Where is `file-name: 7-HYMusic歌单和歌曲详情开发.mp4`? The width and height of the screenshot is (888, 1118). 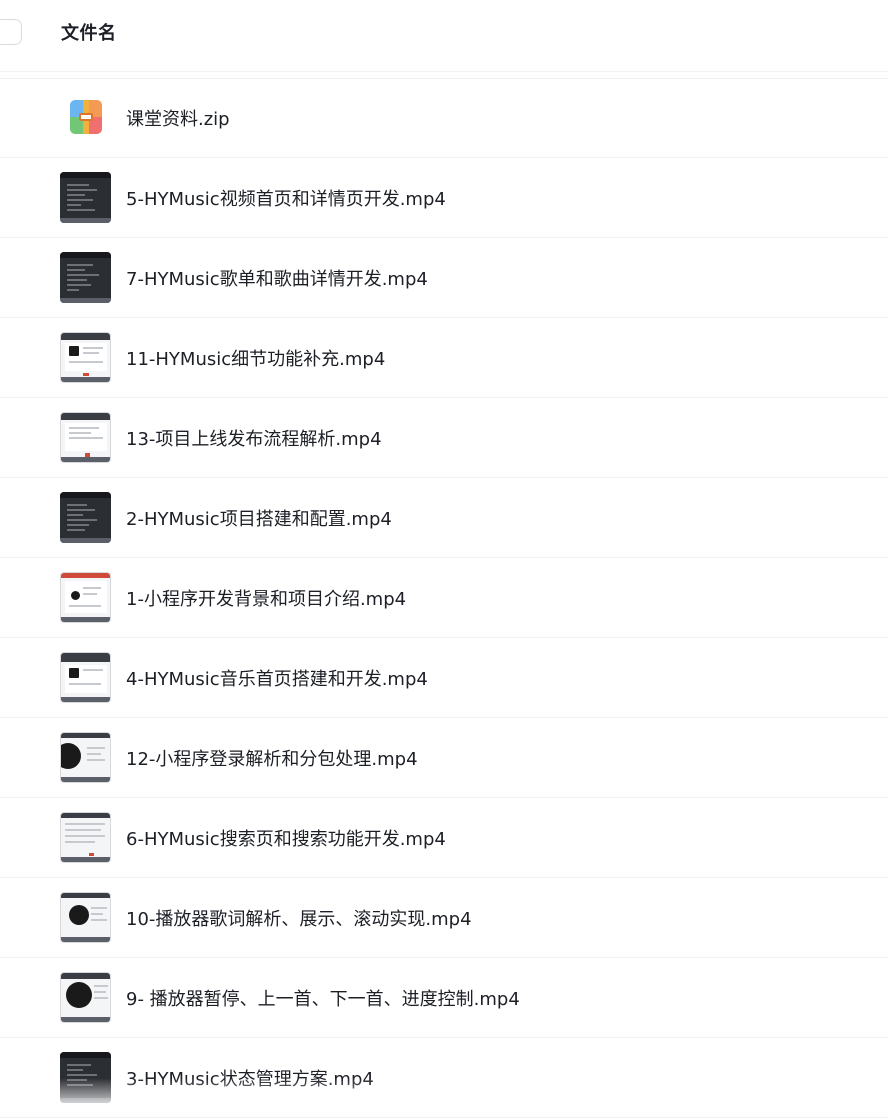
file-name: 7-HYMusic歌单和歌曲详情开发.mp4 is located at coordinates (277, 278).